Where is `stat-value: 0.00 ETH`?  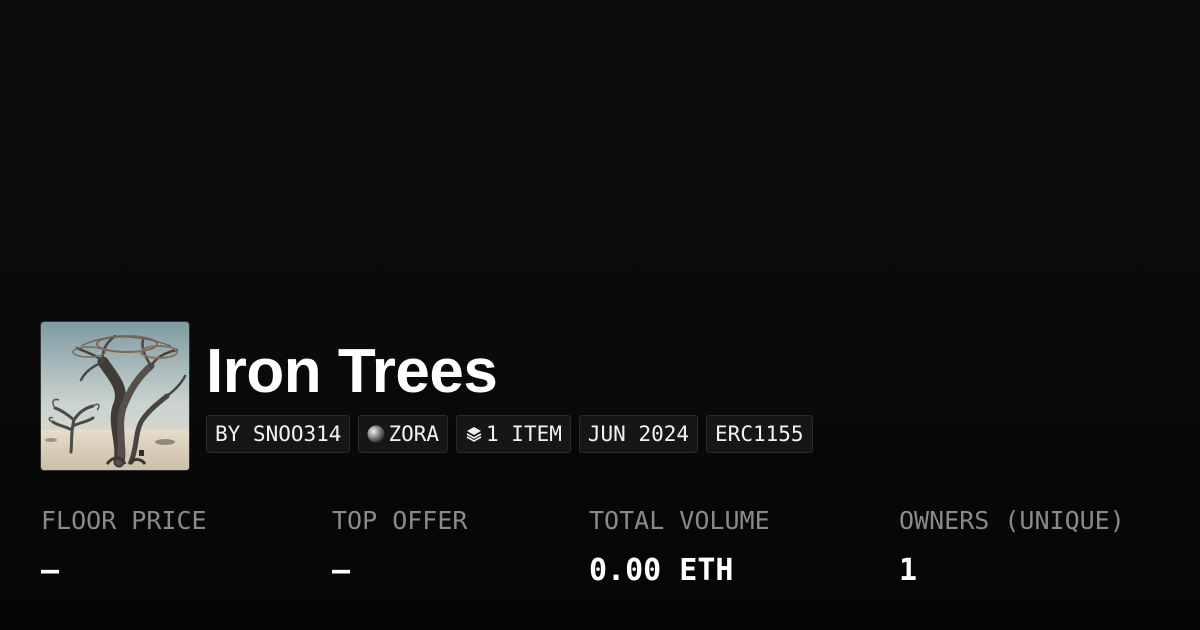 stat-value: 0.00 ETH is located at coordinates (661, 570).